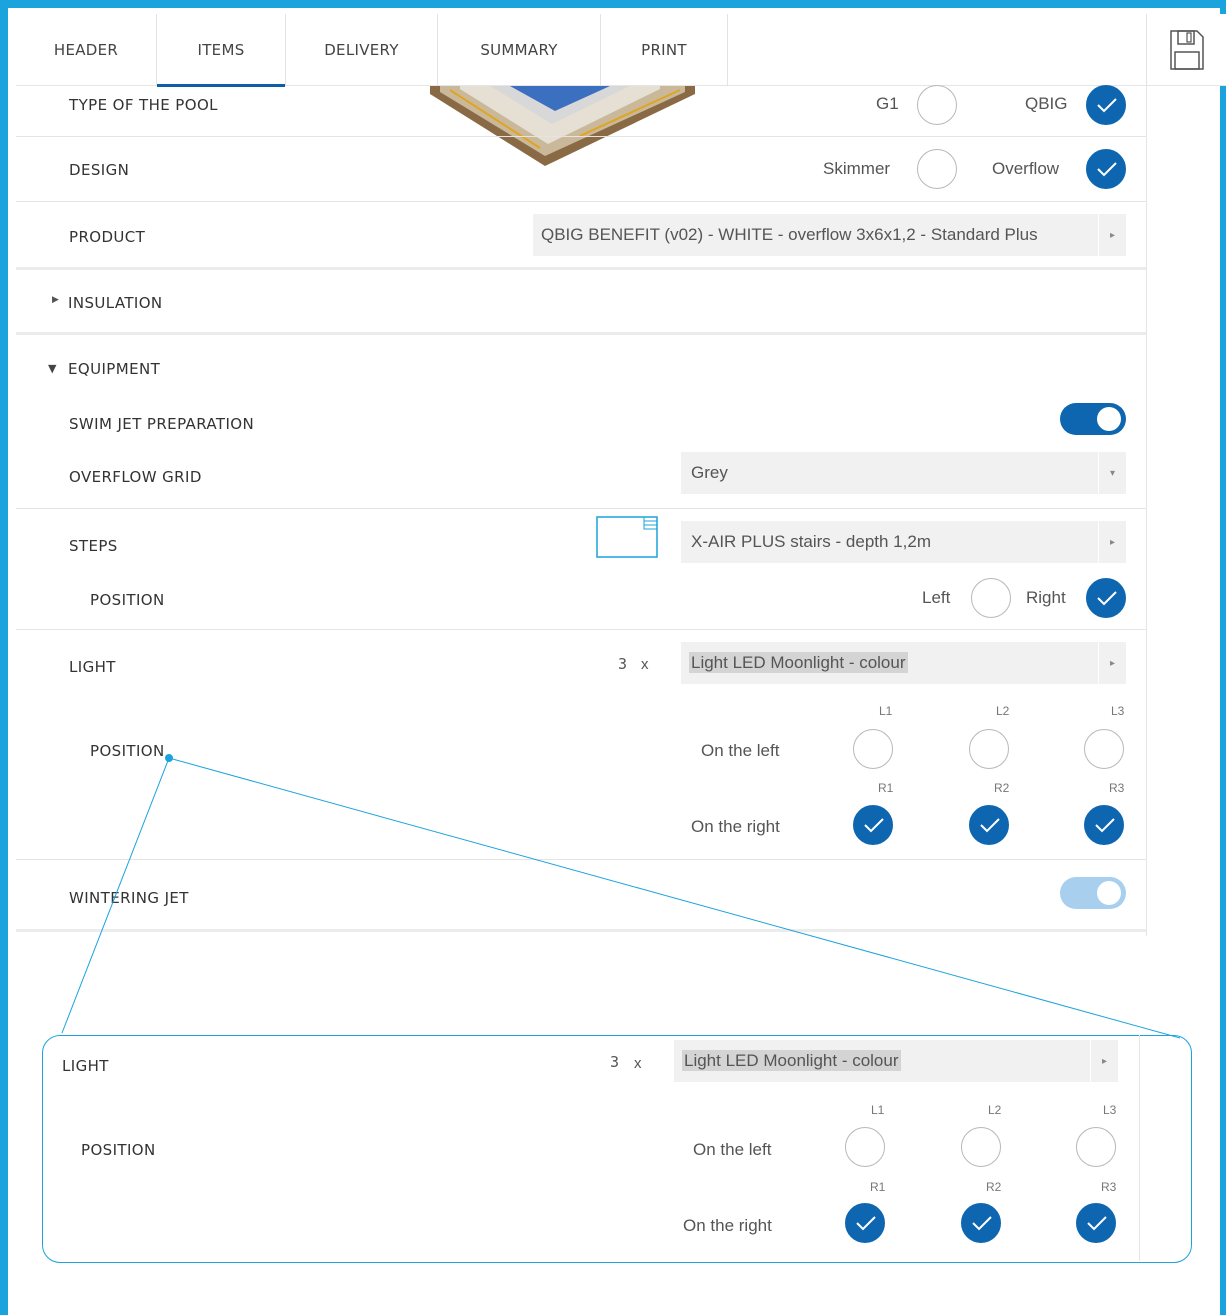  What do you see at coordinates (878, 1110) in the screenshot?
I see `zoom-slot-l1-label: L1` at bounding box center [878, 1110].